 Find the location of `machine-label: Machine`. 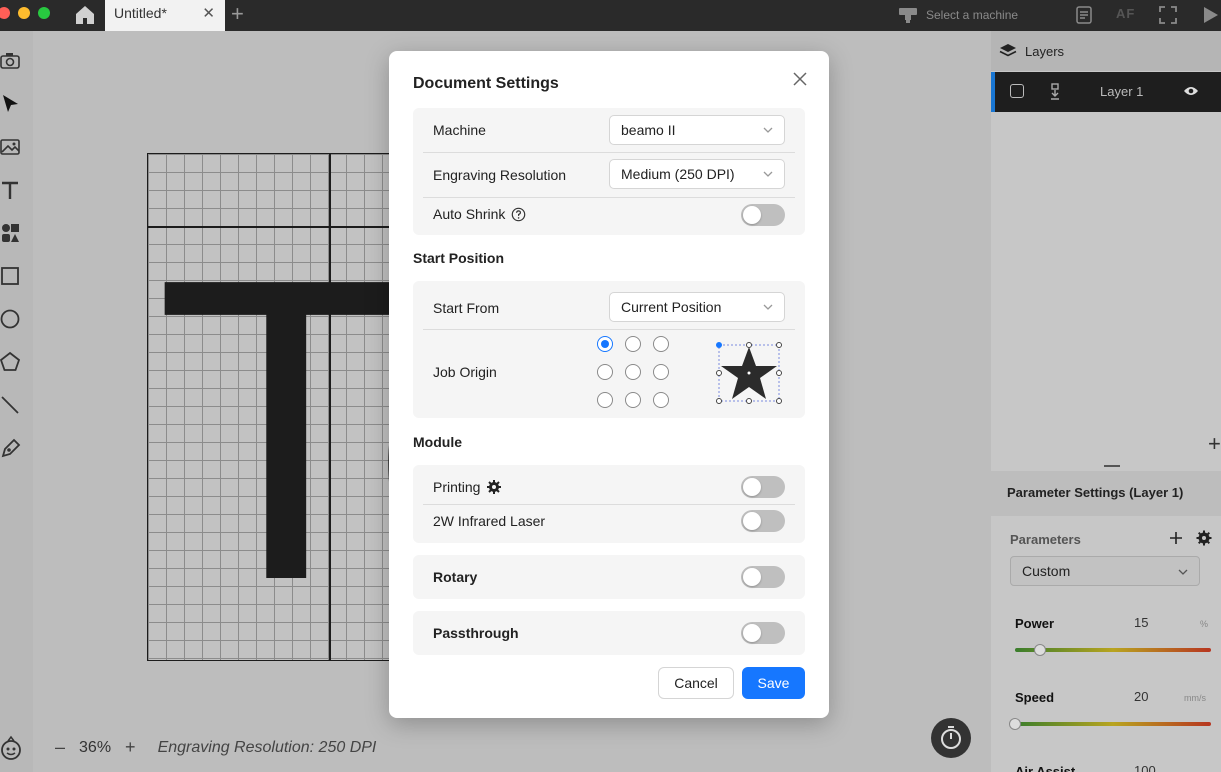

machine-label: Machine is located at coordinates (459, 130).